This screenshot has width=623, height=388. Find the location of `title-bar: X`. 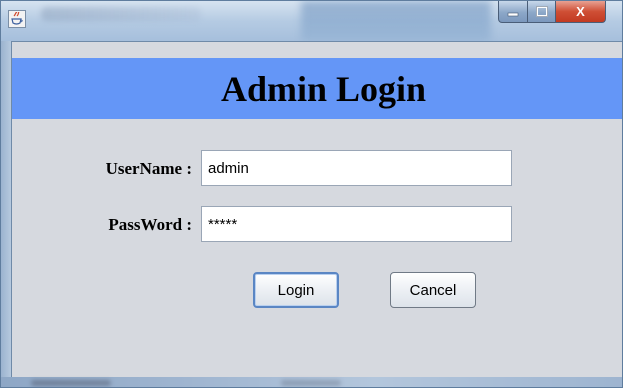

title-bar: X is located at coordinates (311, 21).